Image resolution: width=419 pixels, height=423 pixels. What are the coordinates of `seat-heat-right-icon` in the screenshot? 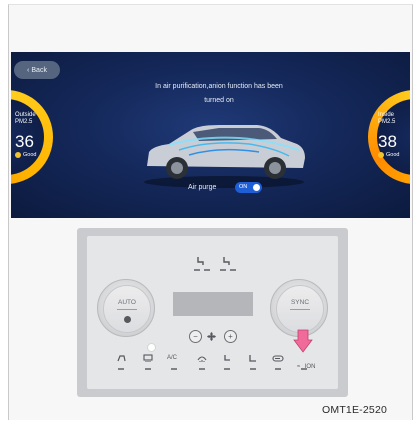 It's located at (226, 261).